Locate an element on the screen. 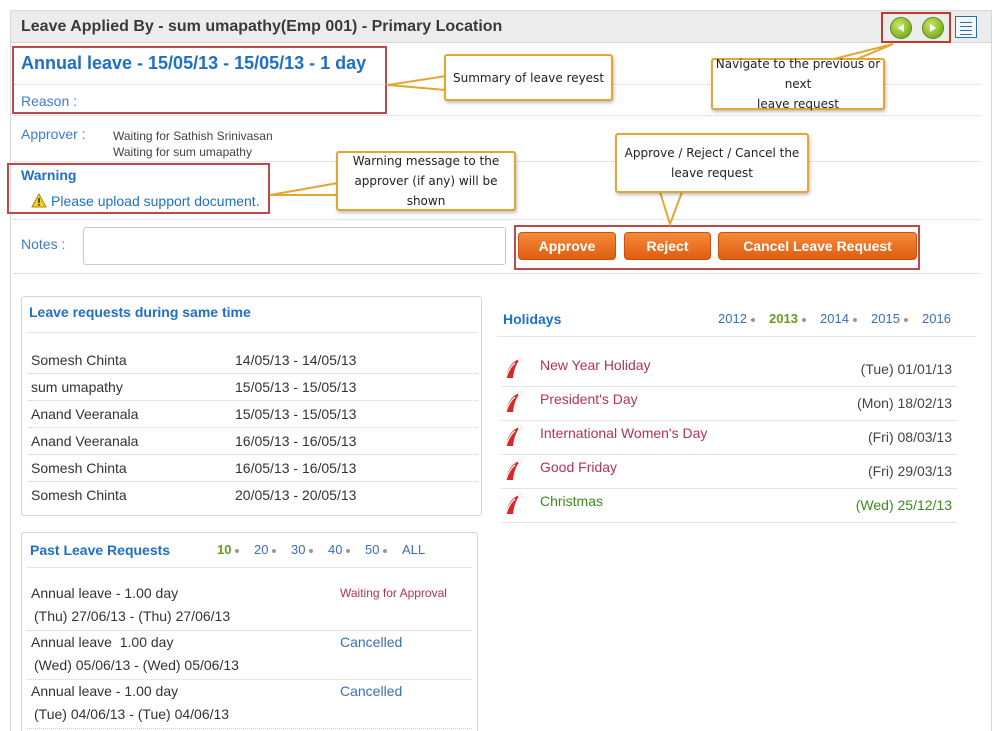 The height and width of the screenshot is (731, 999). past-requests-box is located at coordinates (249, 631).